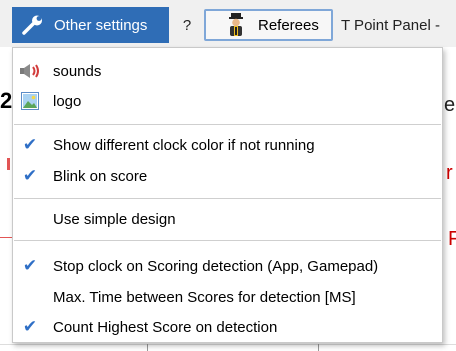  Describe the element at coordinates (77, 71) in the screenshot. I see `menu-item-label: sounds` at that location.